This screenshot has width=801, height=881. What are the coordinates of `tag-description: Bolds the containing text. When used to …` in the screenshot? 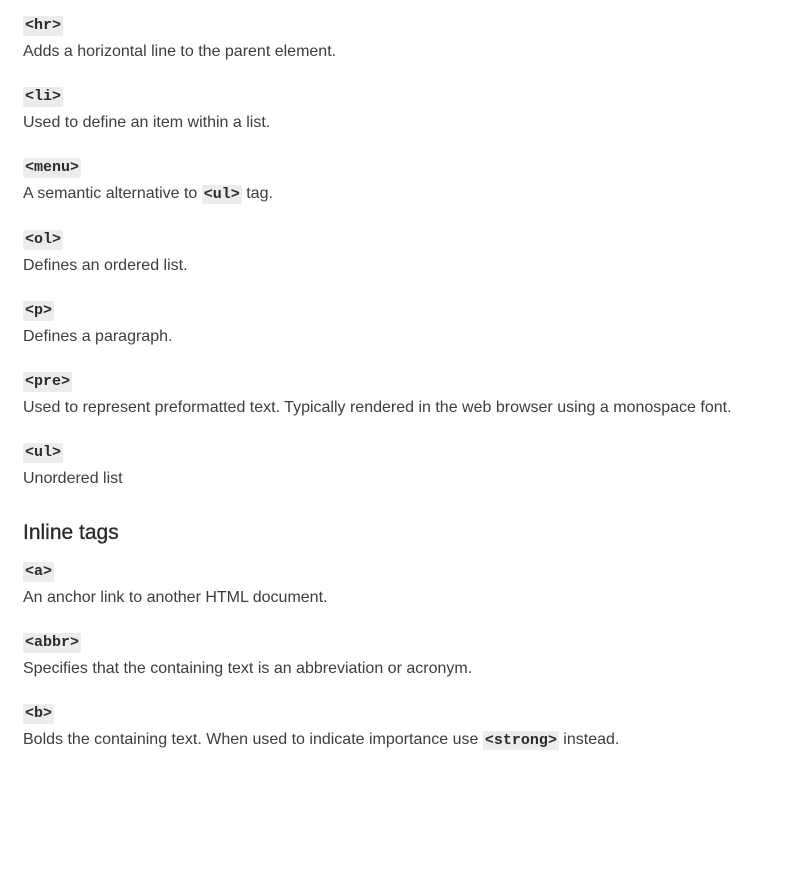 It's located at (400, 740).